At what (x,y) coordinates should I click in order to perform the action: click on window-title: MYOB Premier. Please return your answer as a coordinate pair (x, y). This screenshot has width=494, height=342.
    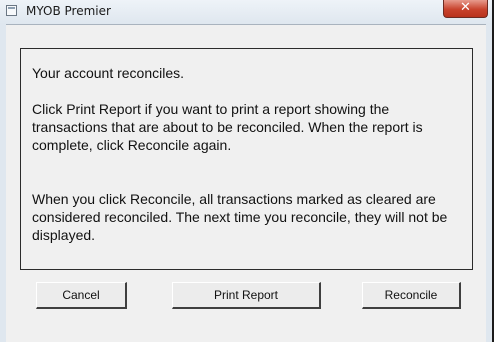
    Looking at the image, I should click on (68, 11).